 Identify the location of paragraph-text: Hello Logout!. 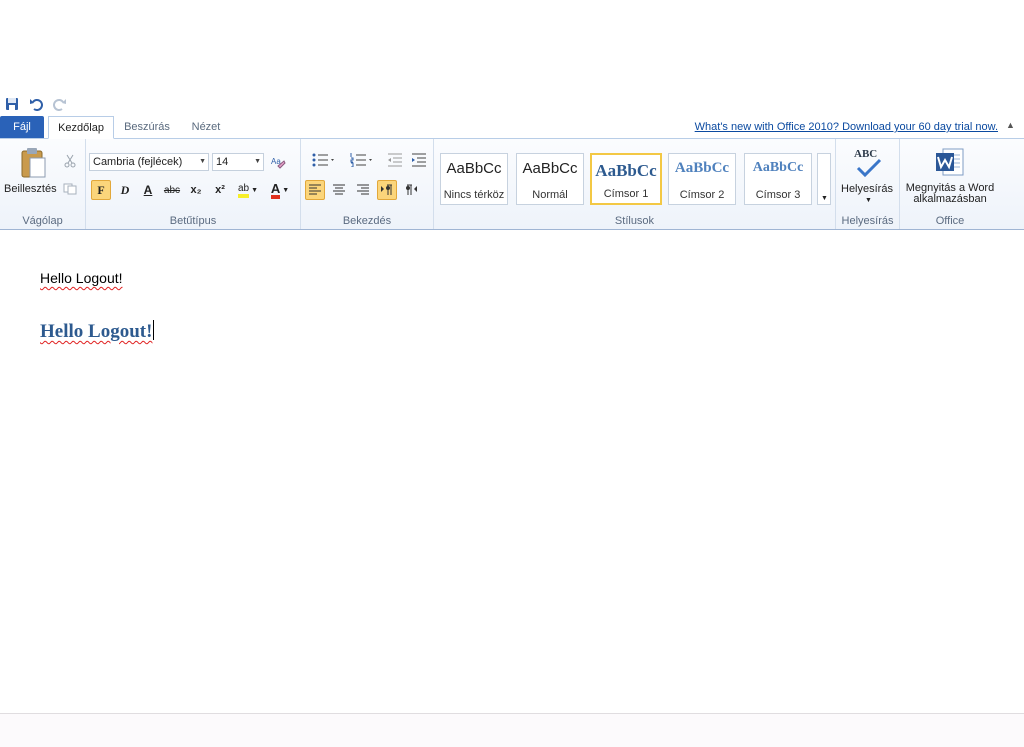
(81, 278).